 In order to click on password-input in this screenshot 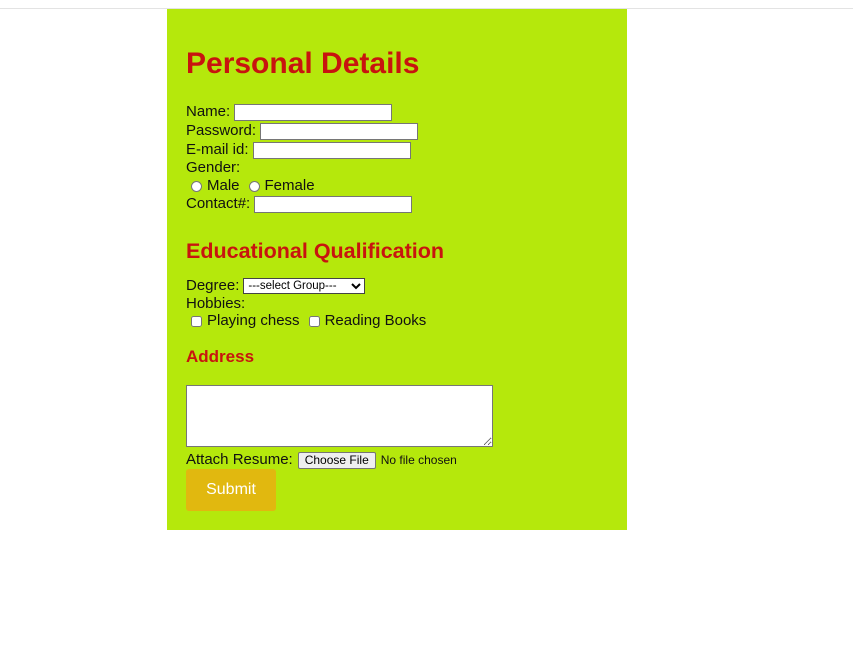, I will do `click(339, 131)`.